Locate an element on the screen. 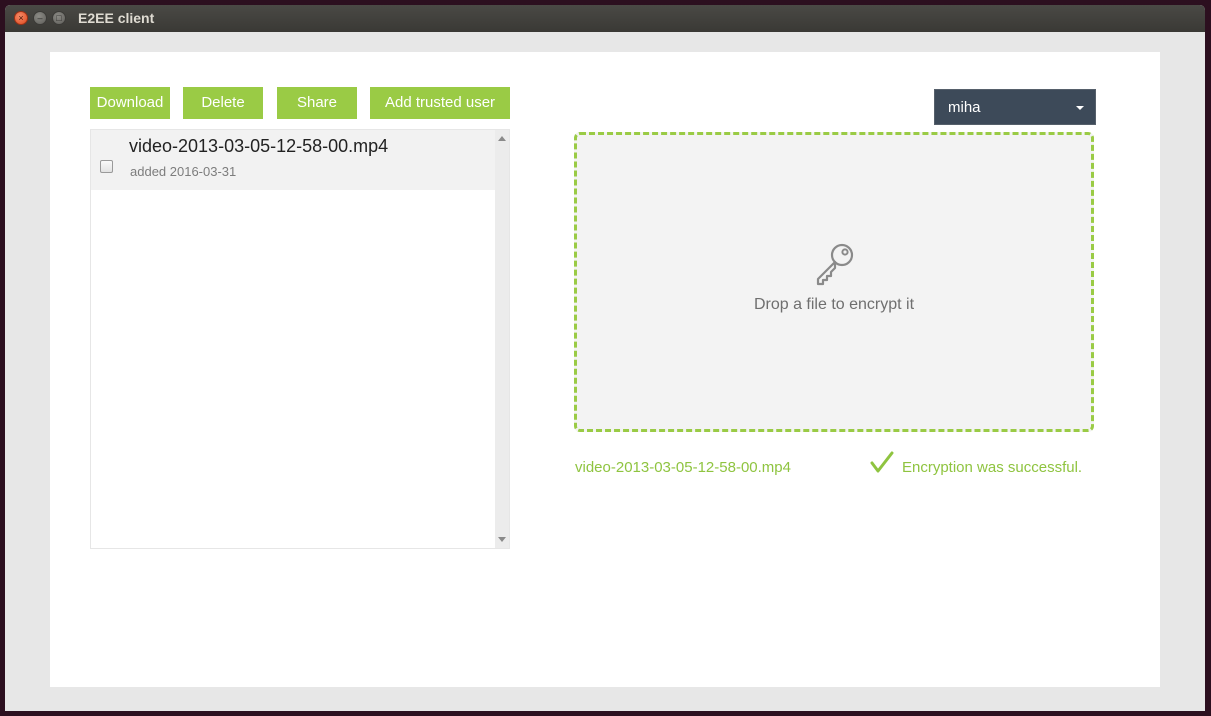  checkmark-icon is located at coordinates (882, 462).